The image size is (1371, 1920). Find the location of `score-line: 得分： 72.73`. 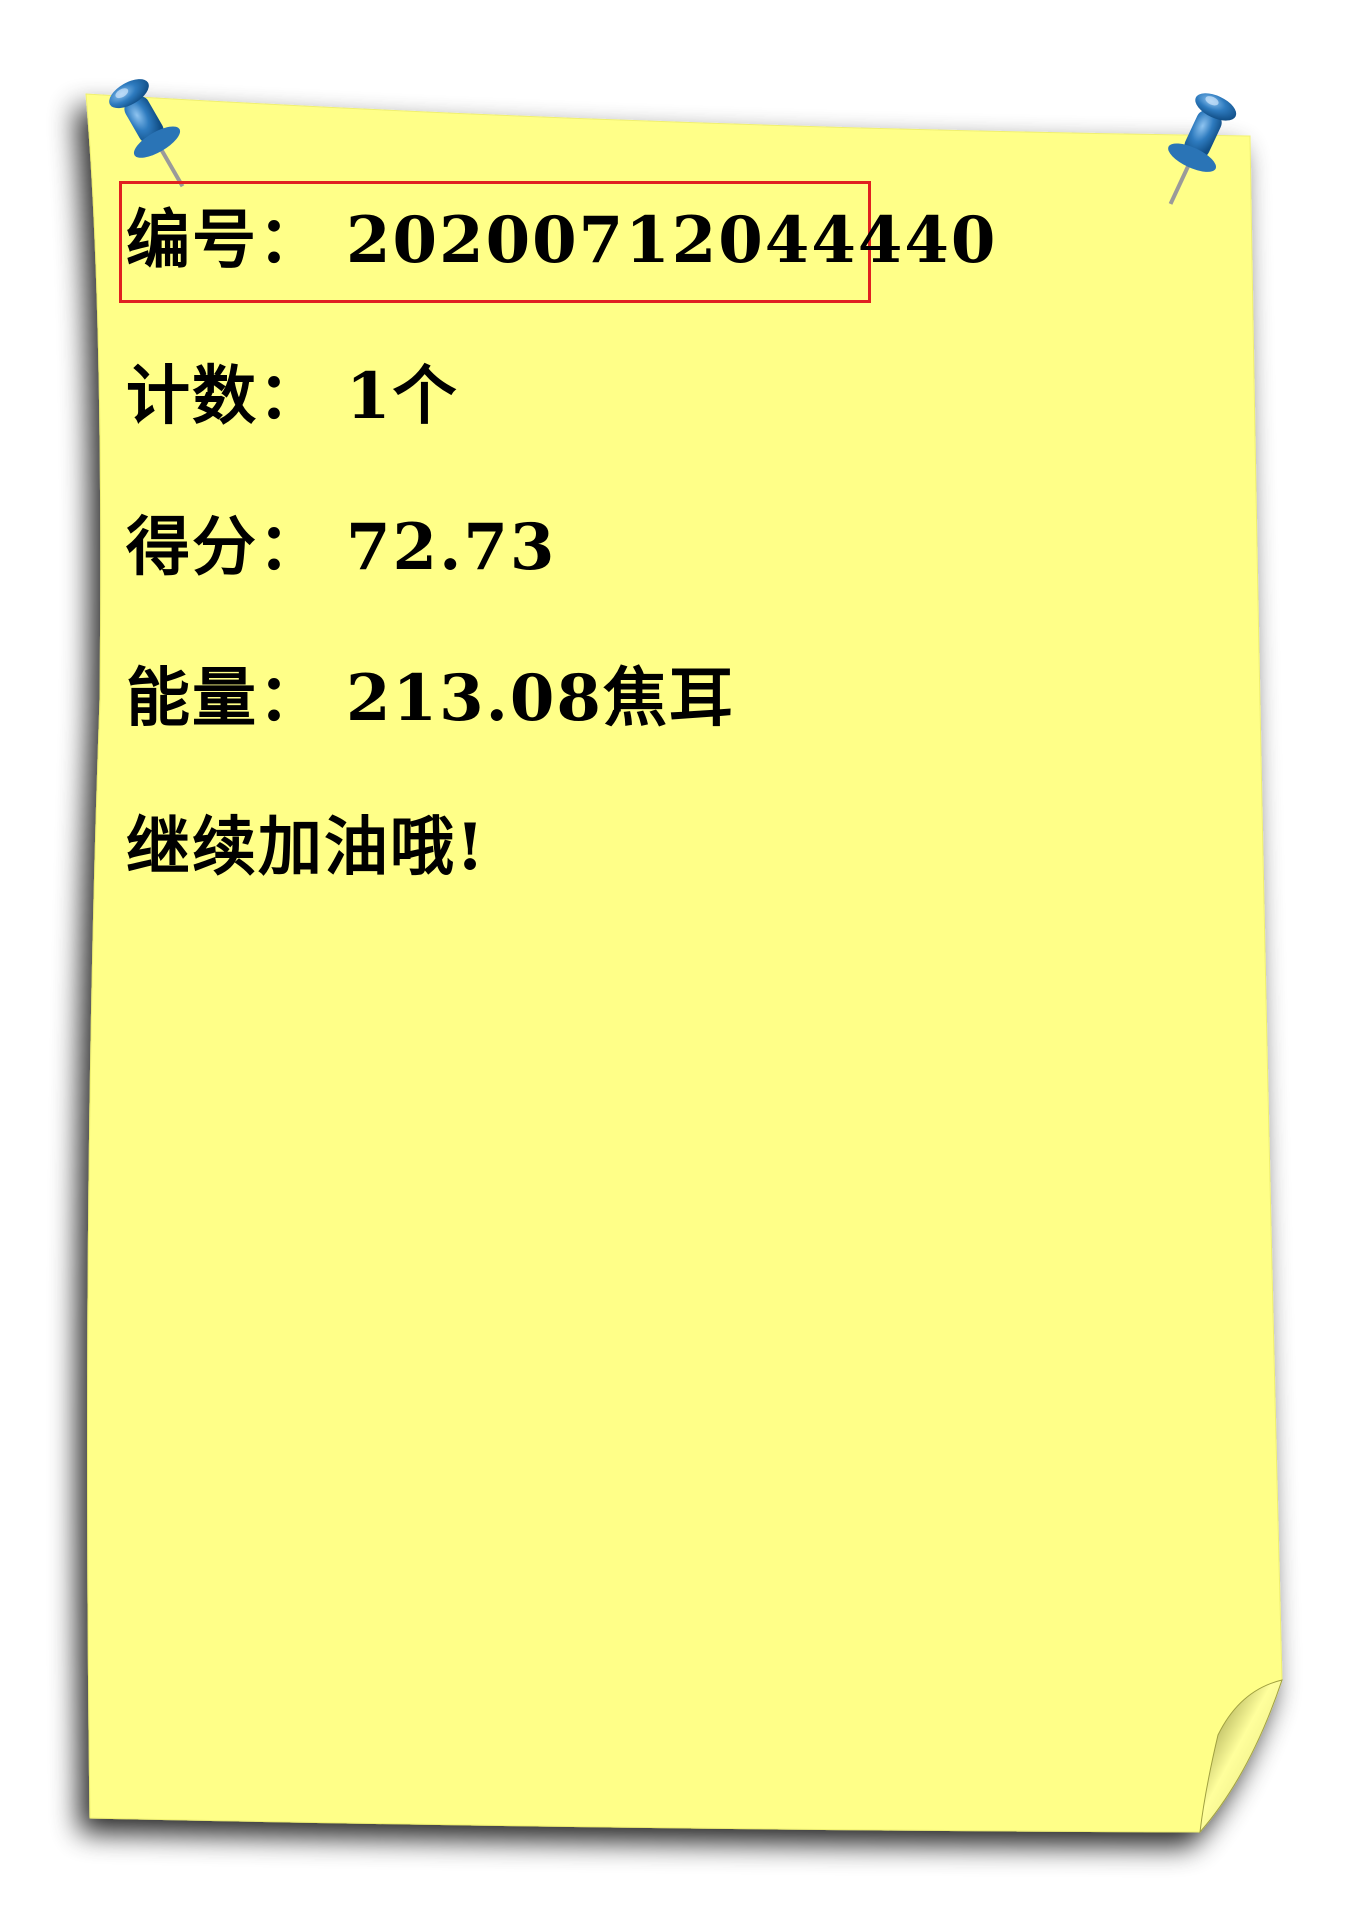

score-line: 得分： 72.73 is located at coordinates (341, 548).